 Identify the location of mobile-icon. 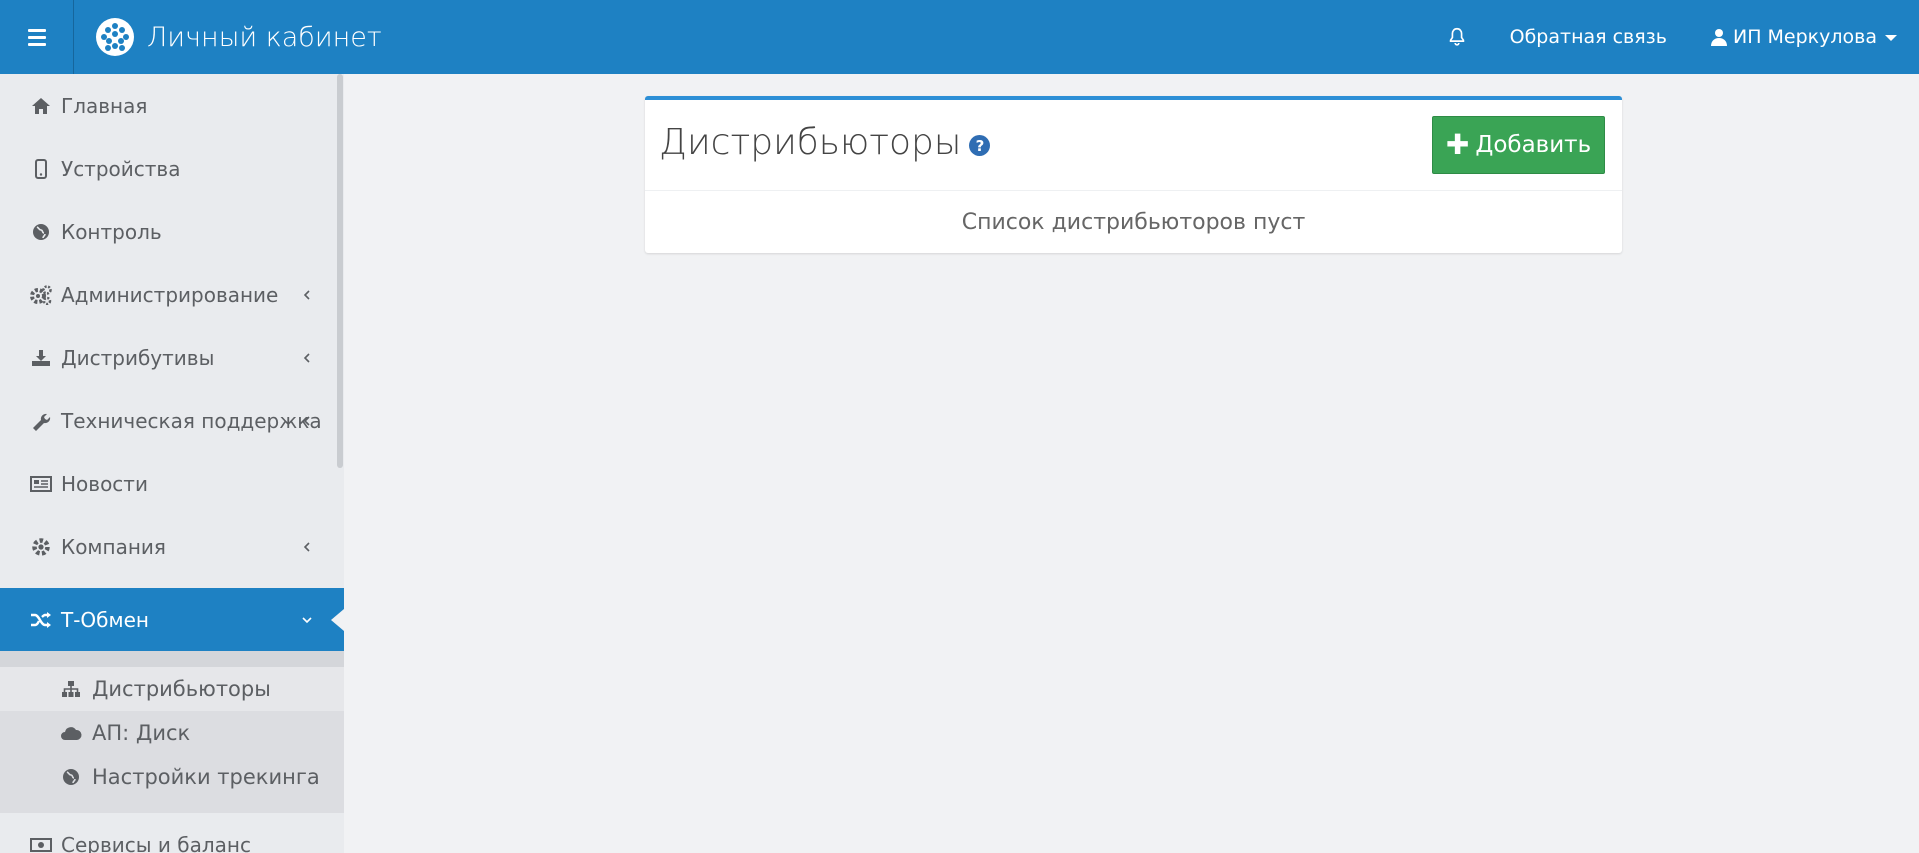
(41, 169).